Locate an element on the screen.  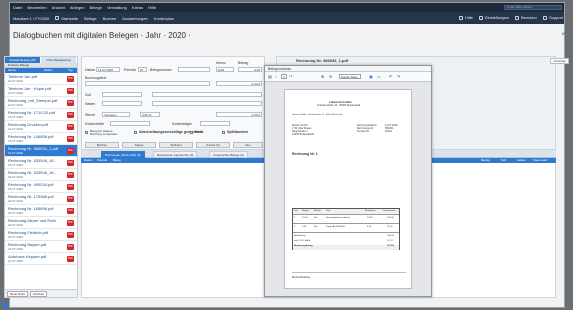
zoom-out-icon: ⊖ is located at coordinates (330, 76).